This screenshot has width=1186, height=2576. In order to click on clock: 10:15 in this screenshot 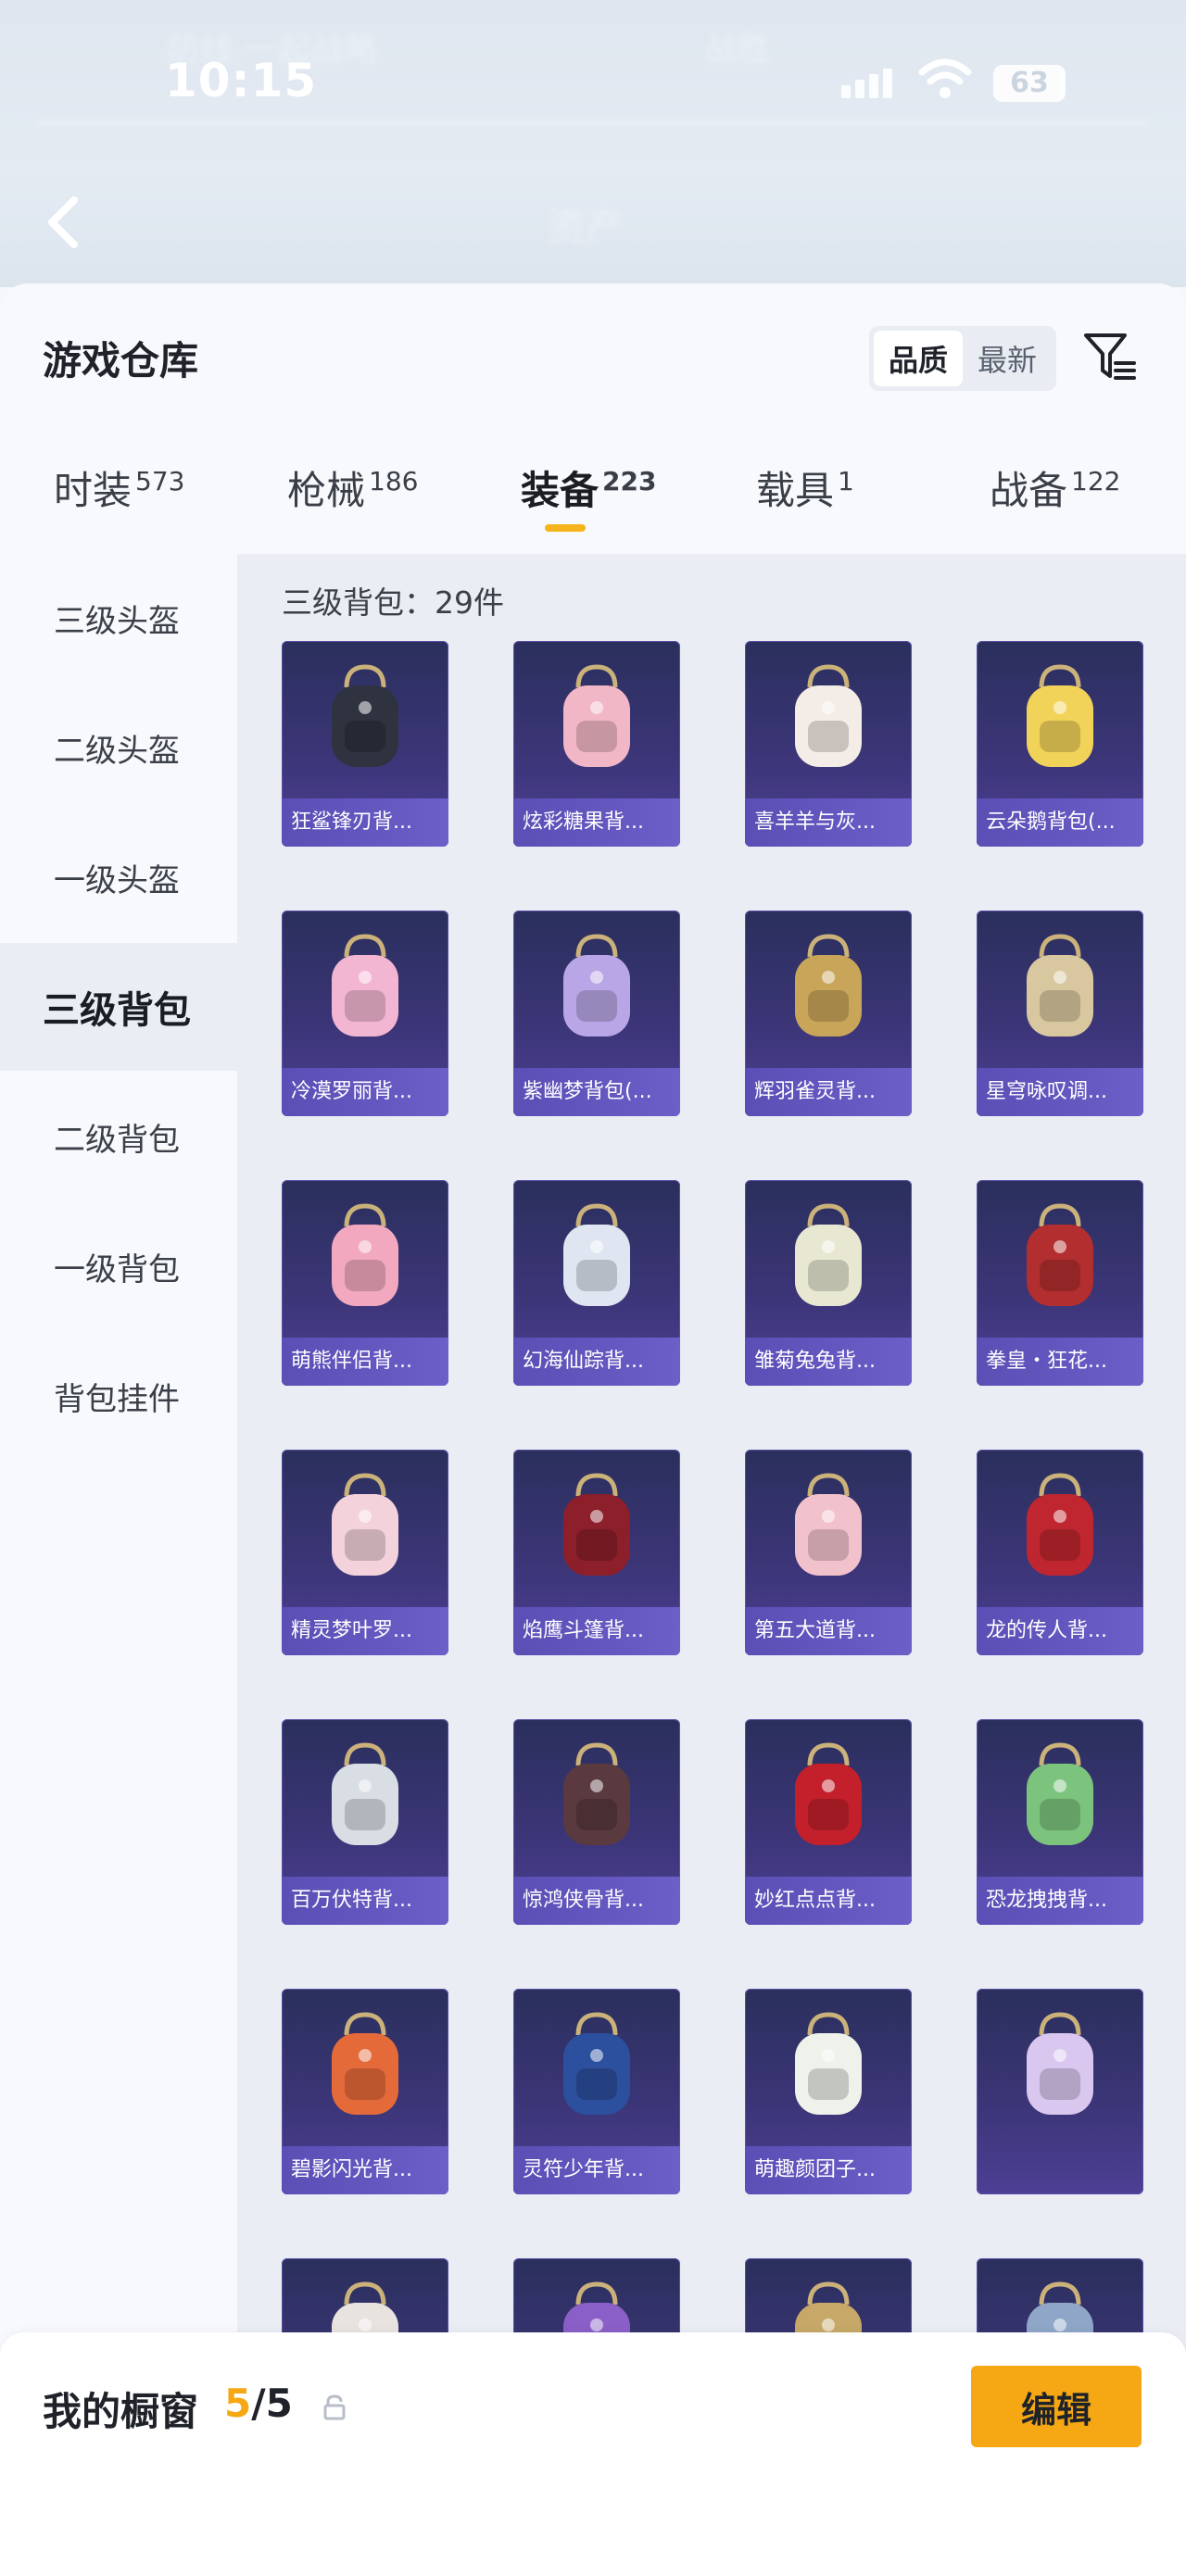, I will do `click(241, 80)`.